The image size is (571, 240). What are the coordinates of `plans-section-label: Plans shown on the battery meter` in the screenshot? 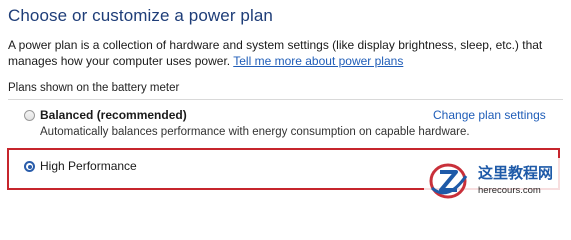 It's located at (94, 88).